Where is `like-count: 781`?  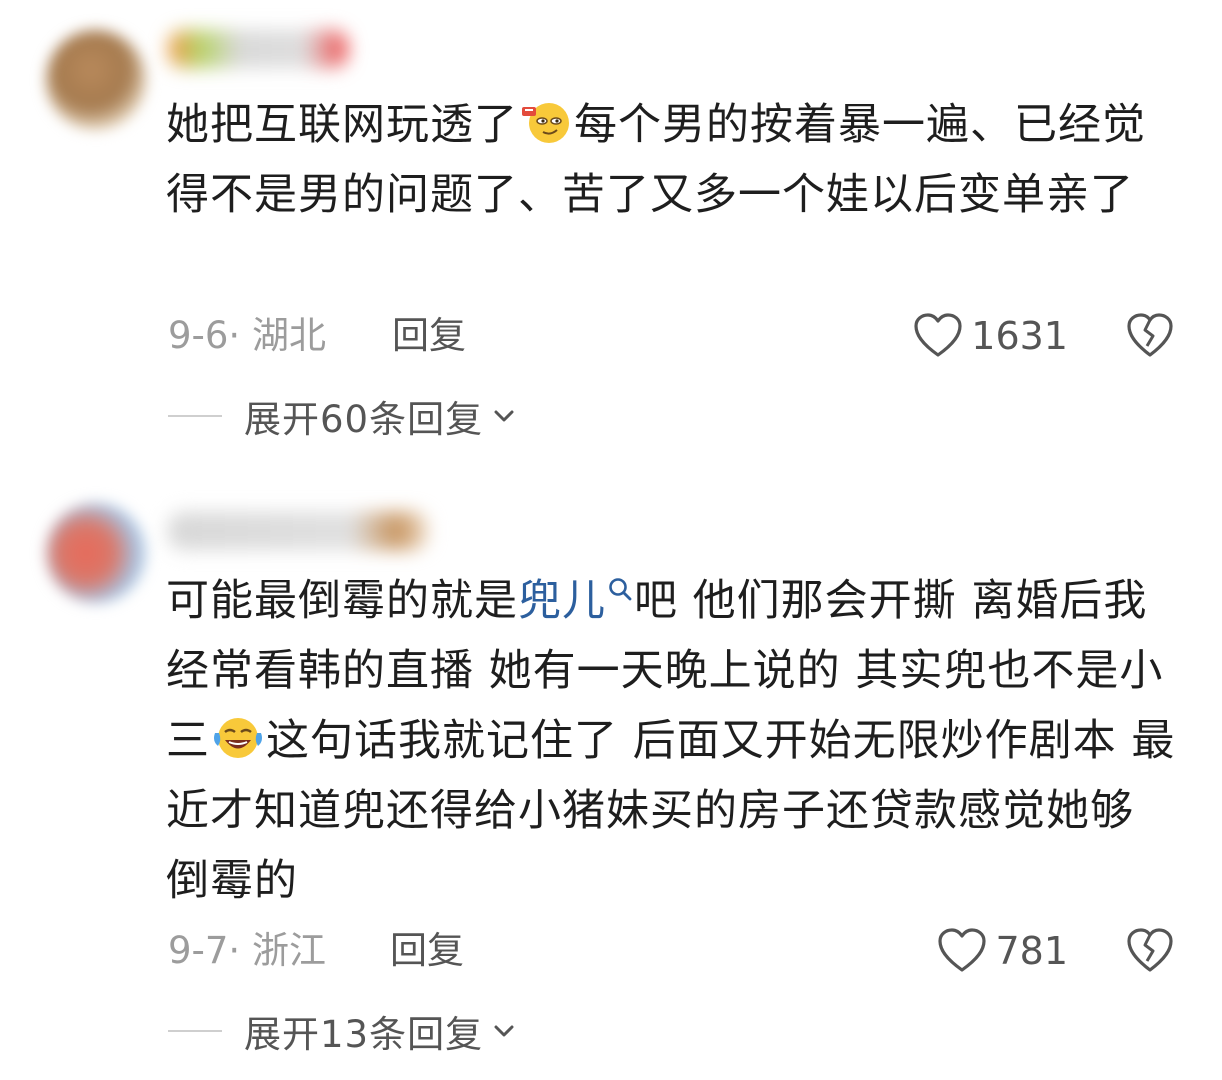 like-count: 781 is located at coordinates (1031, 951).